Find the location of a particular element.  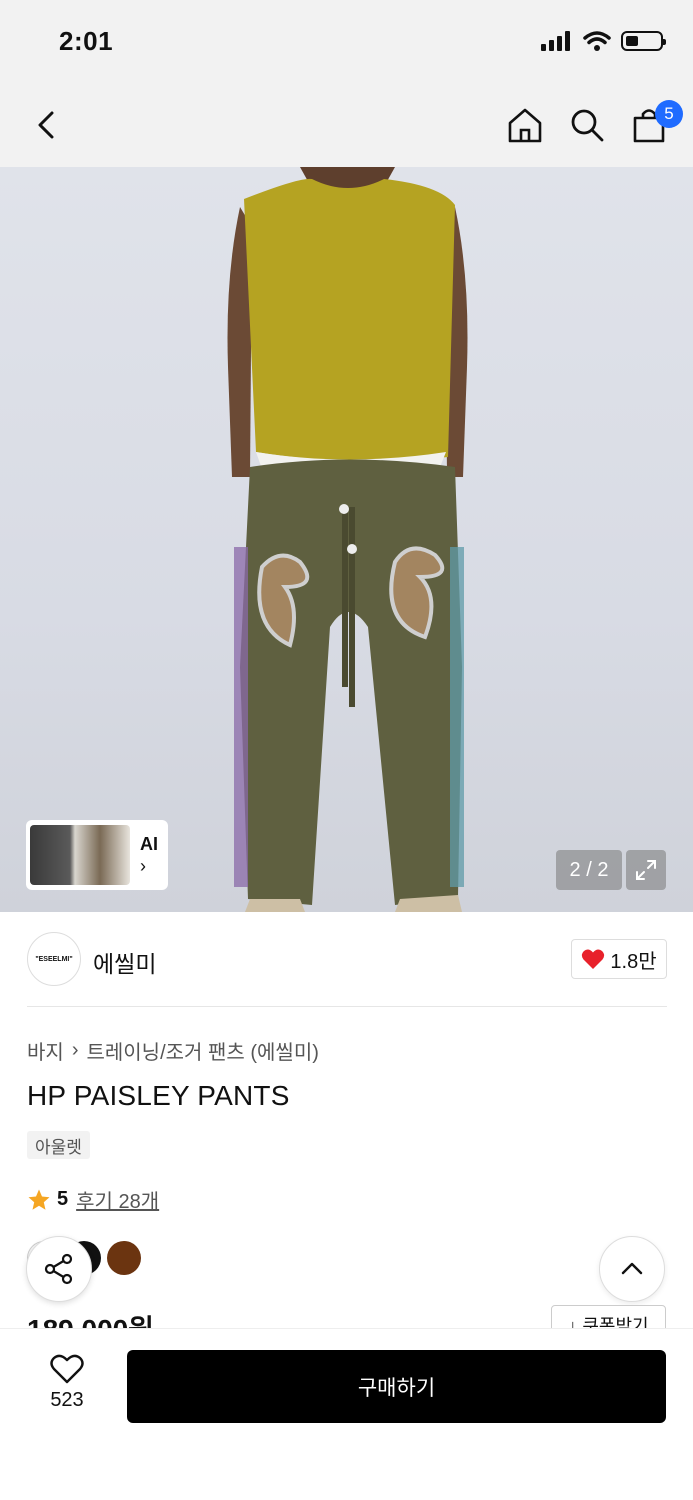

brand-like-count: 1.8만 is located at coordinates (633, 961).